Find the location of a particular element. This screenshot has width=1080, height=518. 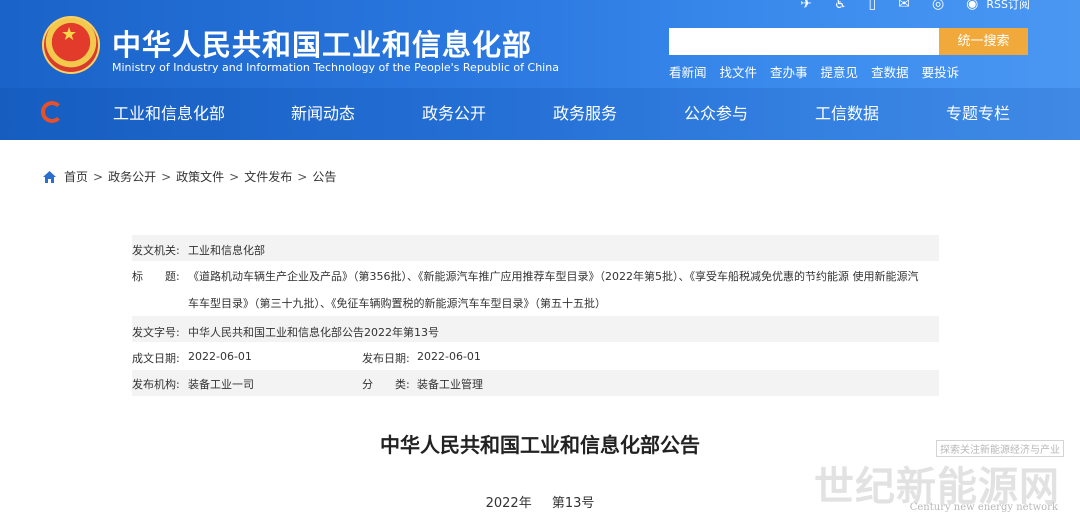

quick-link-files: 找文件 is located at coordinates (739, 71).